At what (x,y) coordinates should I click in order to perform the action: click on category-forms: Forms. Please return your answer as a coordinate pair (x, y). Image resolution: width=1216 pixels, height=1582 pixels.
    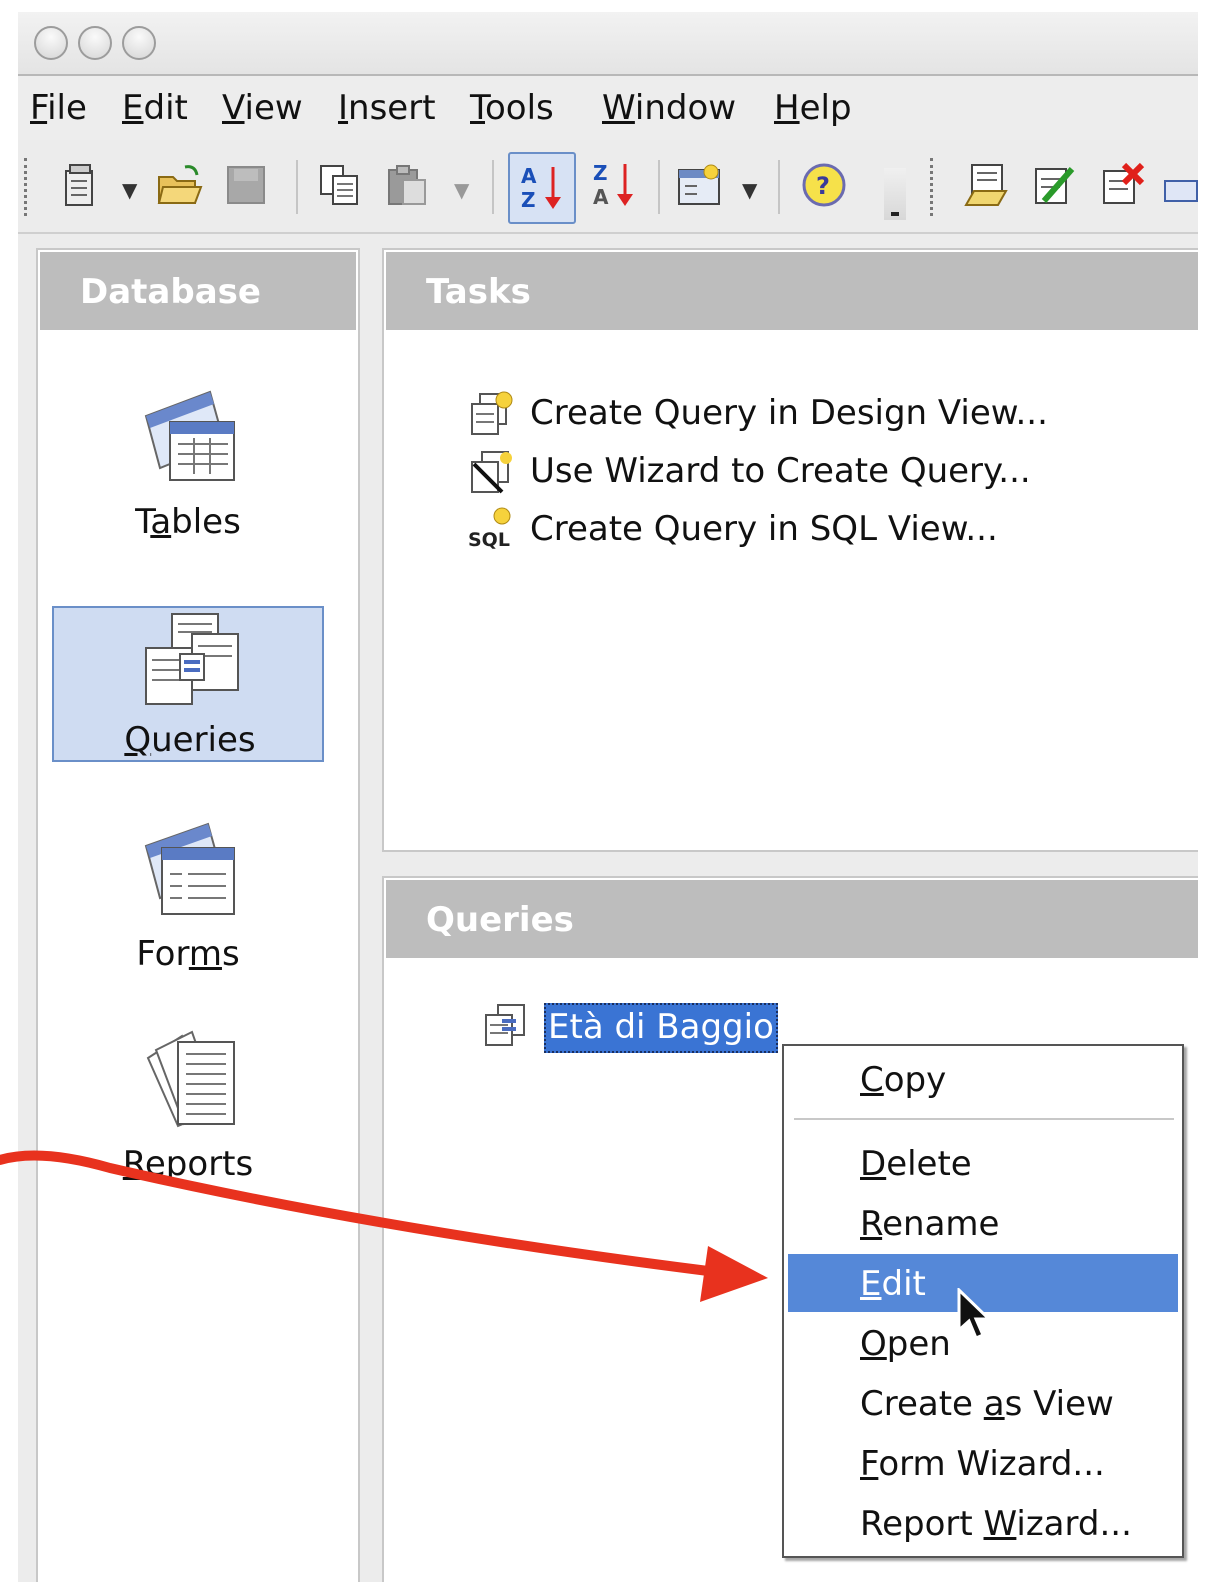
    Looking at the image, I should click on (188, 896).